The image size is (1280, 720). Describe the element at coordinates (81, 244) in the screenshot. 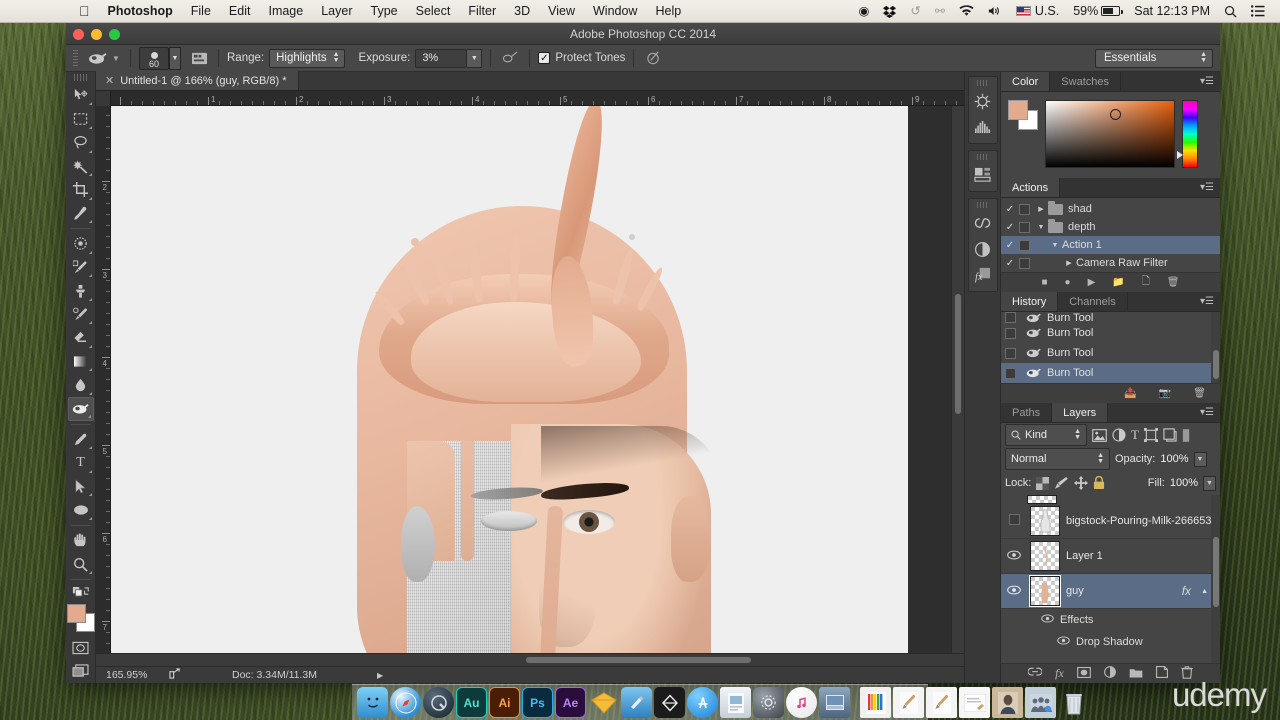

I see `spot-healing-brush-tool` at that location.